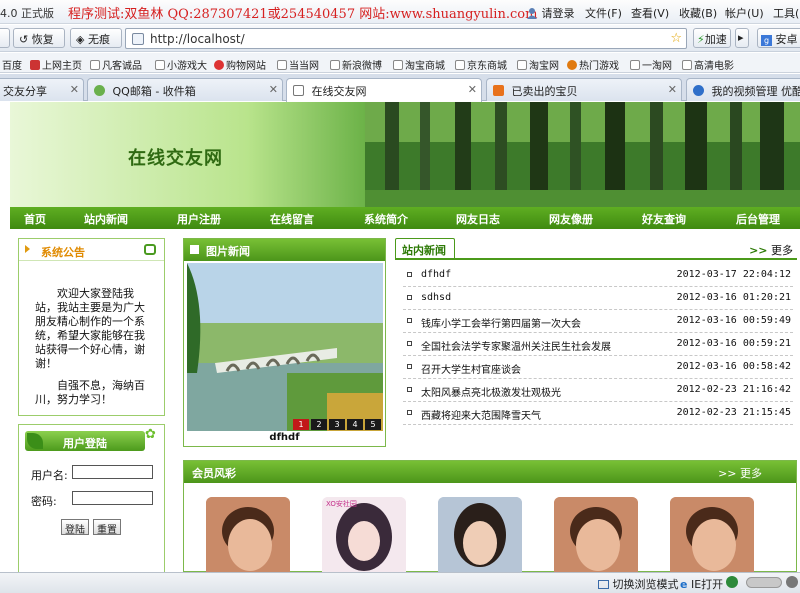  What do you see at coordinates (598, 321) in the screenshot?
I see `list-item: 钱库小学工会举行第四届第一次大会 2012-03-16 00:59:49` at bounding box center [598, 321].